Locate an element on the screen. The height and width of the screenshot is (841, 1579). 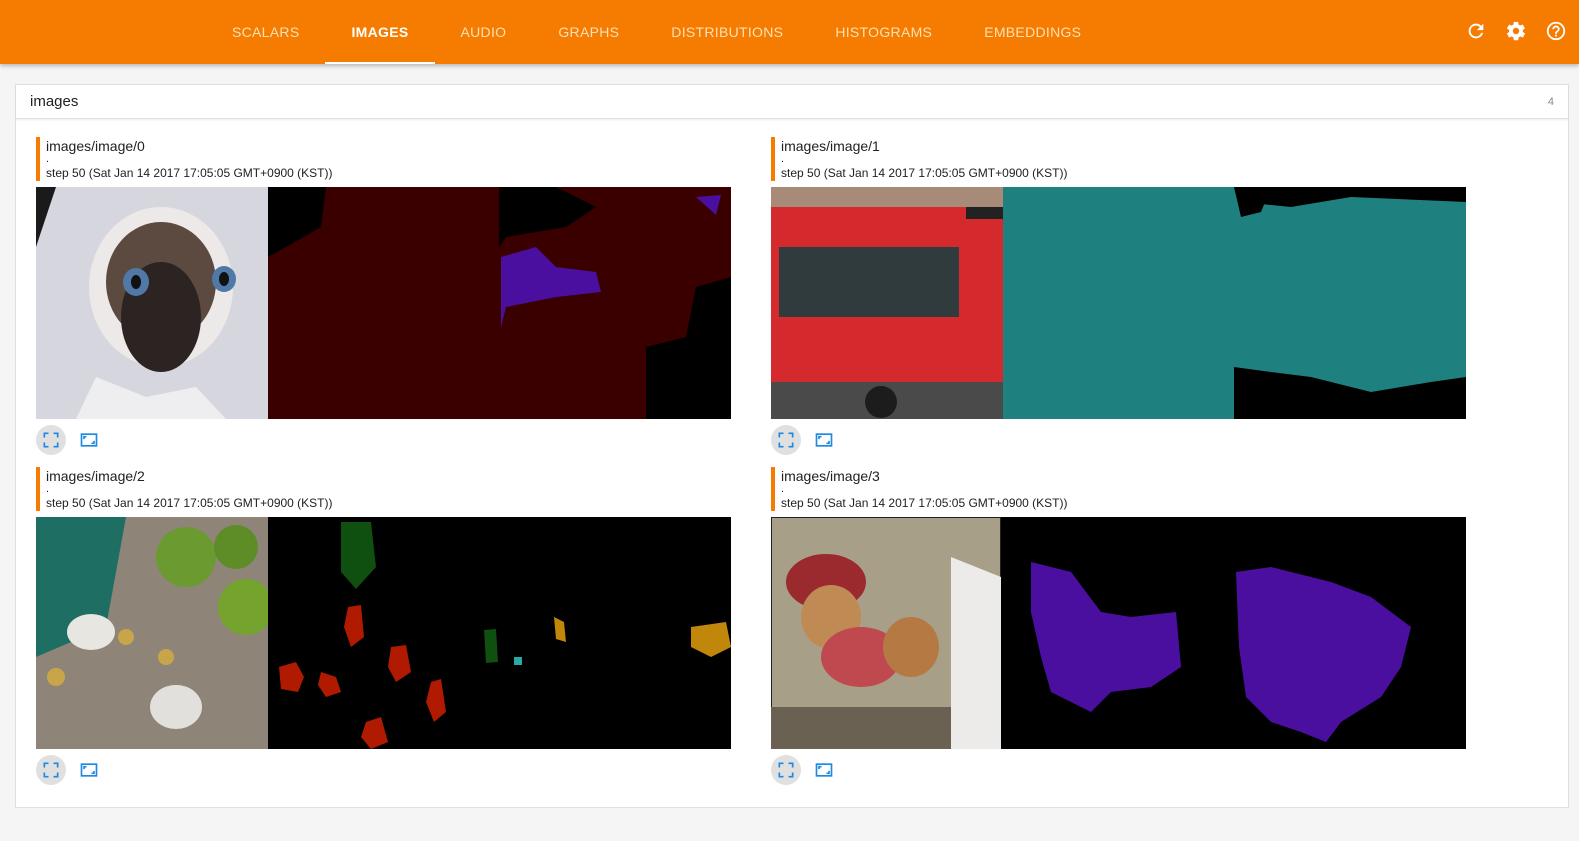
category-title: images is located at coordinates (54, 101).